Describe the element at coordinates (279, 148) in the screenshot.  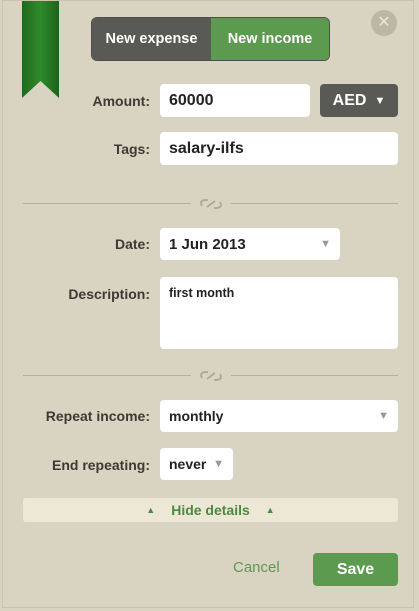
I see `tags-input: salary-ilfs` at that location.